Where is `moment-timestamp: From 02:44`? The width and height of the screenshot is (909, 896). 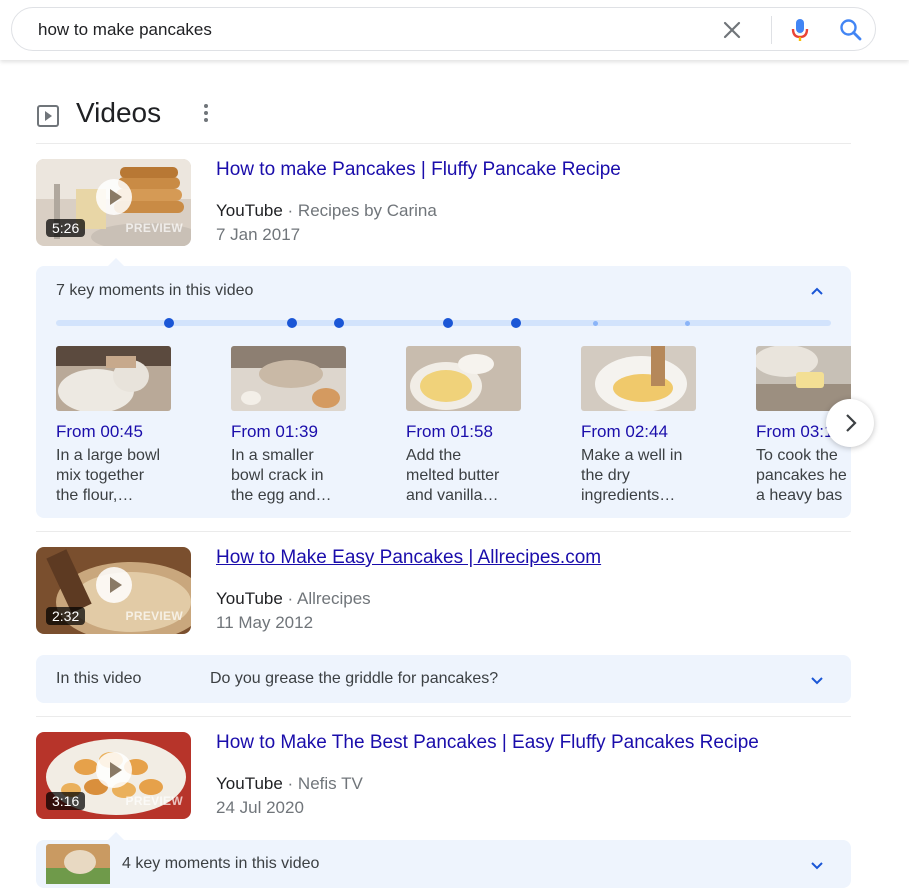 moment-timestamp: From 02:44 is located at coordinates (624, 432).